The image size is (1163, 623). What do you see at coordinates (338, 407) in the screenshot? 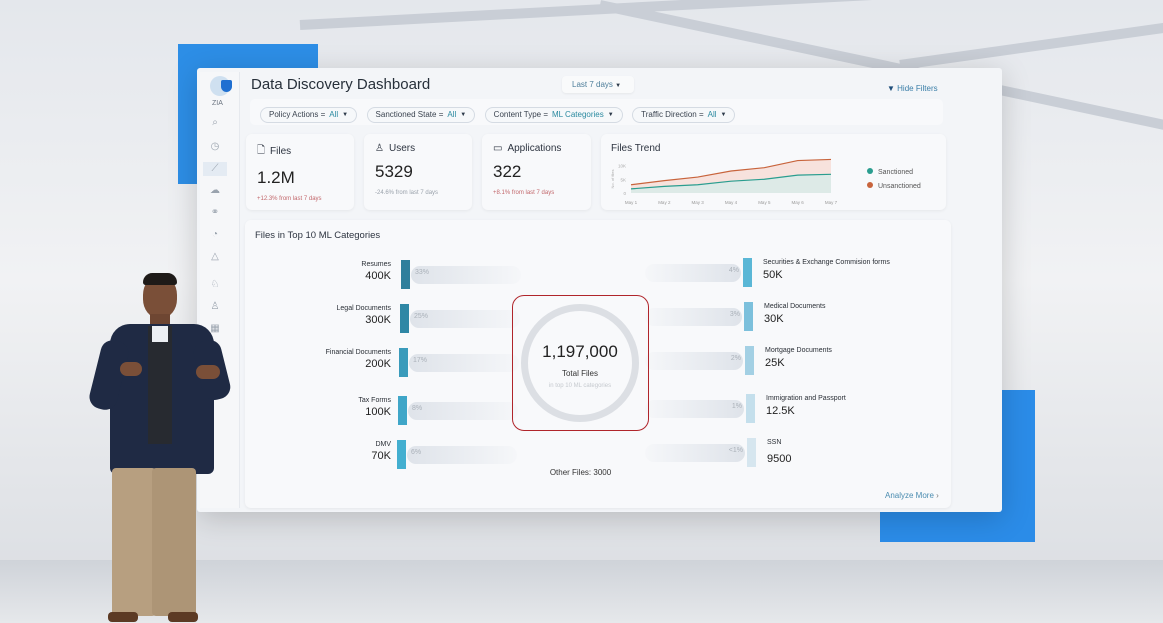
I see `category-item-left: Tax Forms 100K` at bounding box center [338, 407].